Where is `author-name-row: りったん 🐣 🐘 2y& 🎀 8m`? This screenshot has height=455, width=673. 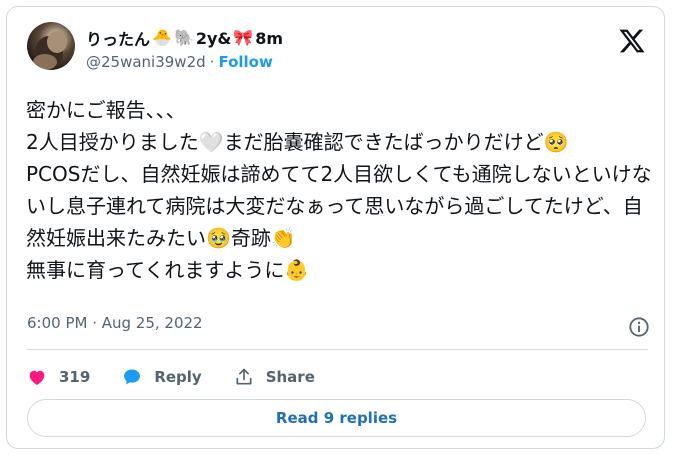 author-name-row: りったん 🐣 🐘 2y& 🎀 8m is located at coordinates (184, 38).